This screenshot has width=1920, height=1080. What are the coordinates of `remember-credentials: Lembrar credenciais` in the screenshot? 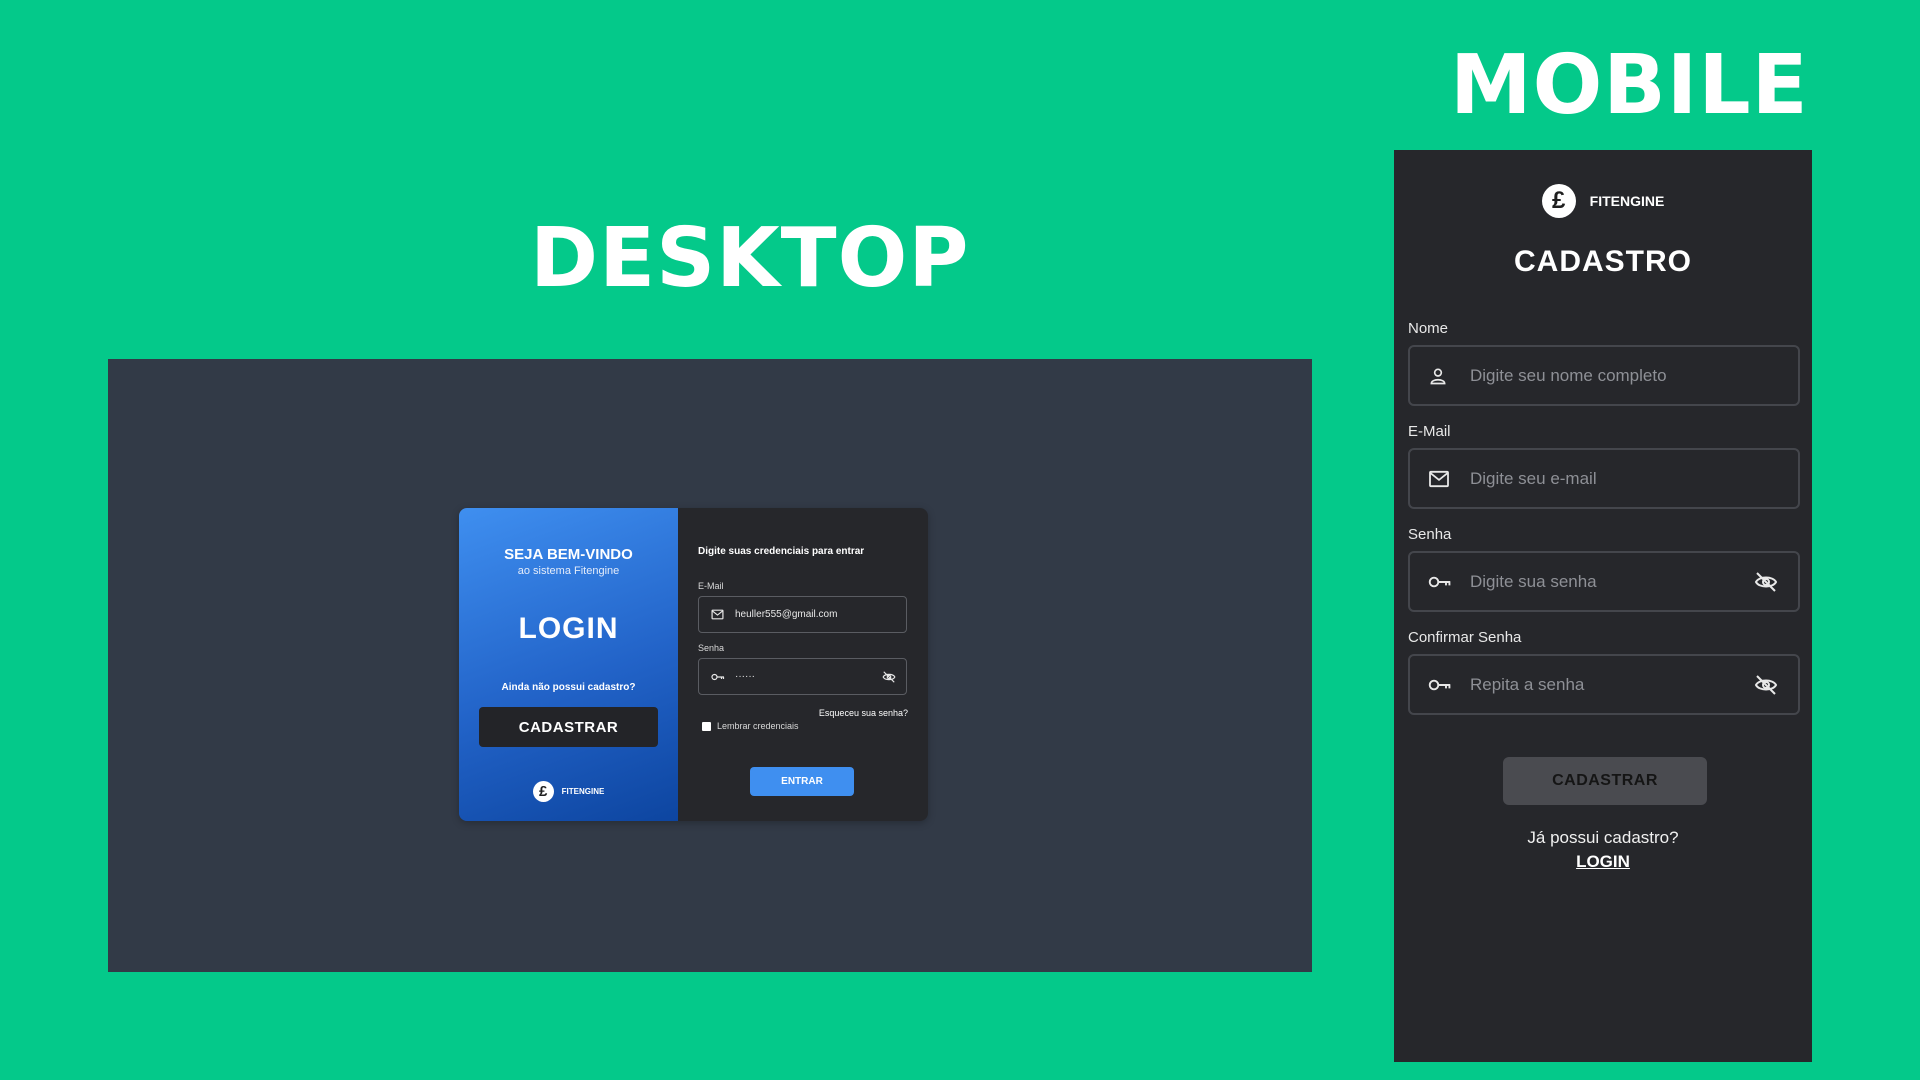 It's located at (750, 726).